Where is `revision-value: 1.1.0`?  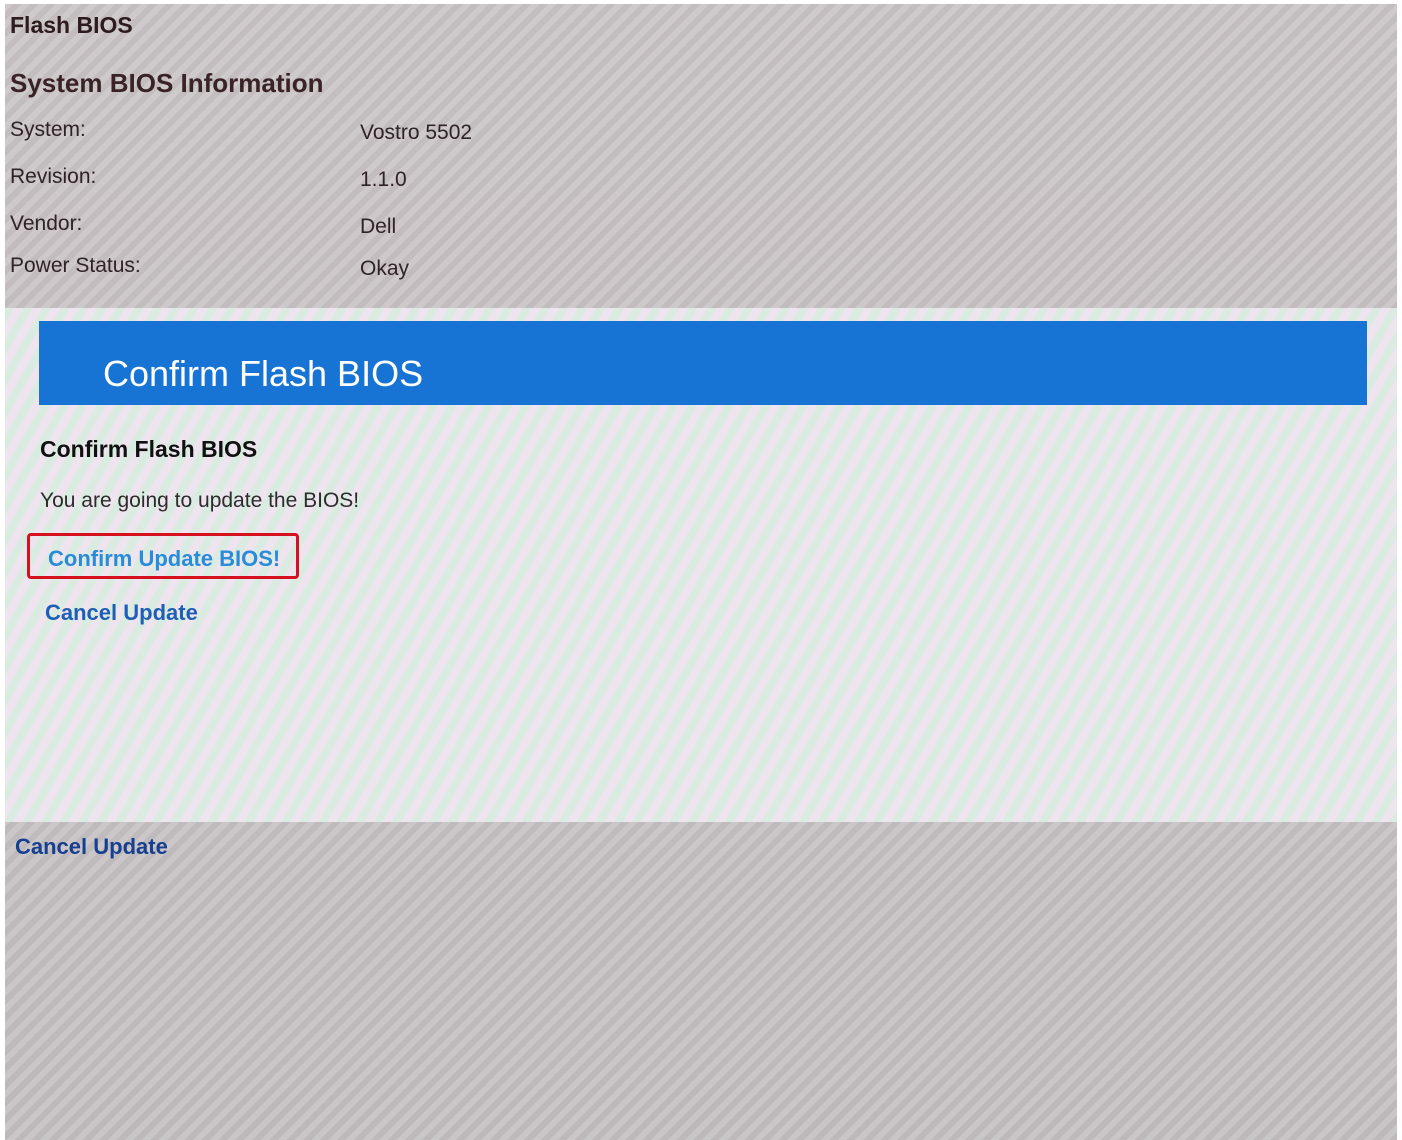
revision-value: 1.1.0 is located at coordinates (383, 179).